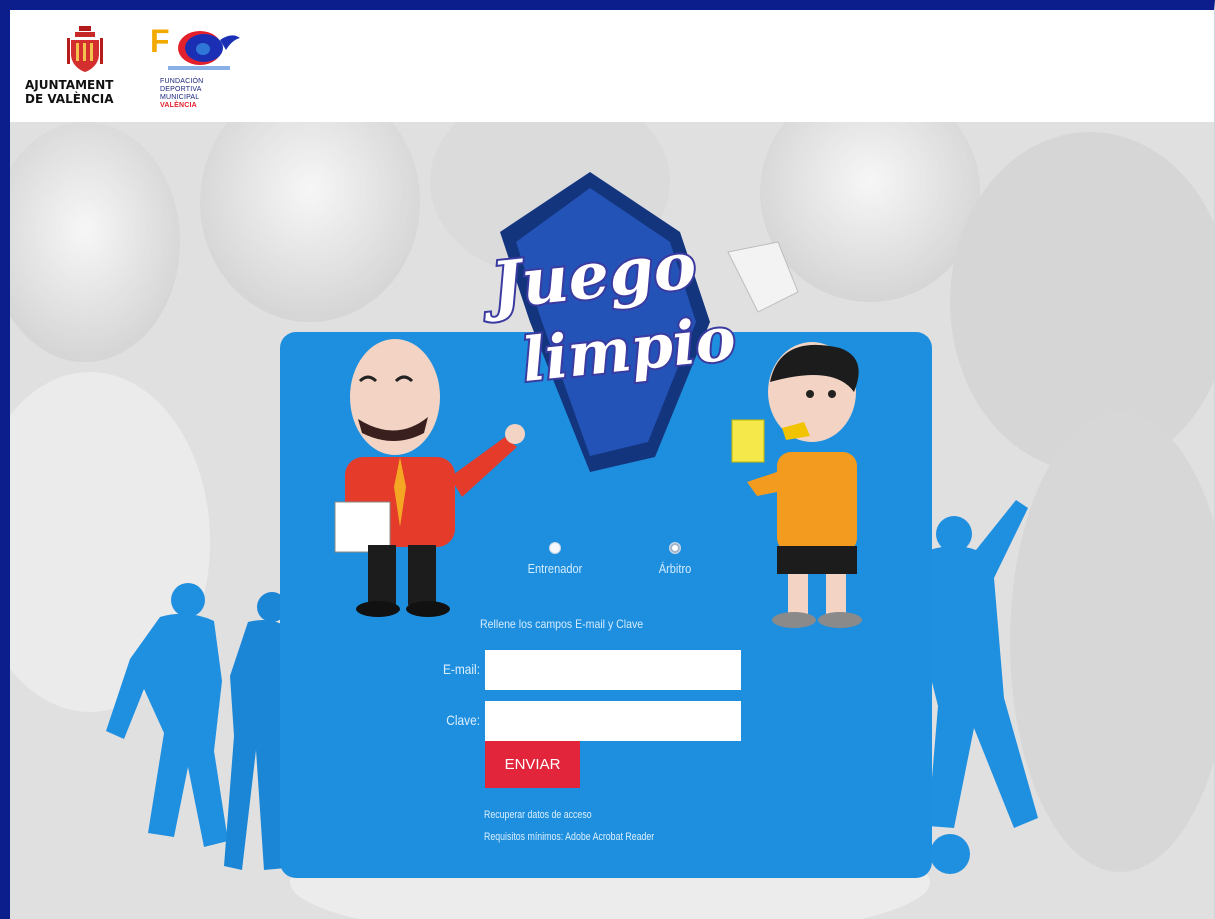  Describe the element at coordinates (178, 105) in the screenshot. I see `fdm-line4: VALÈNCIA` at that location.